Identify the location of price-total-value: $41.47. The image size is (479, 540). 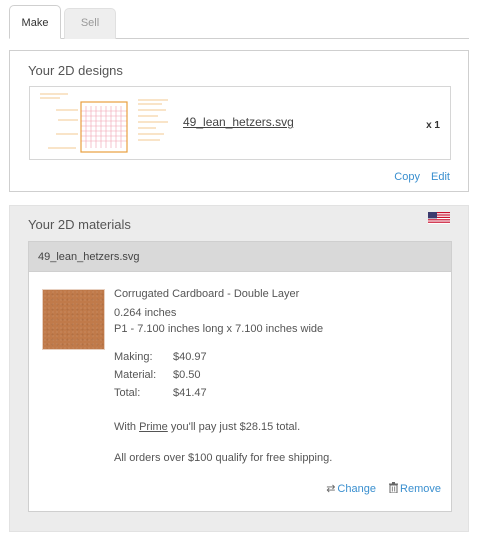
(190, 393).